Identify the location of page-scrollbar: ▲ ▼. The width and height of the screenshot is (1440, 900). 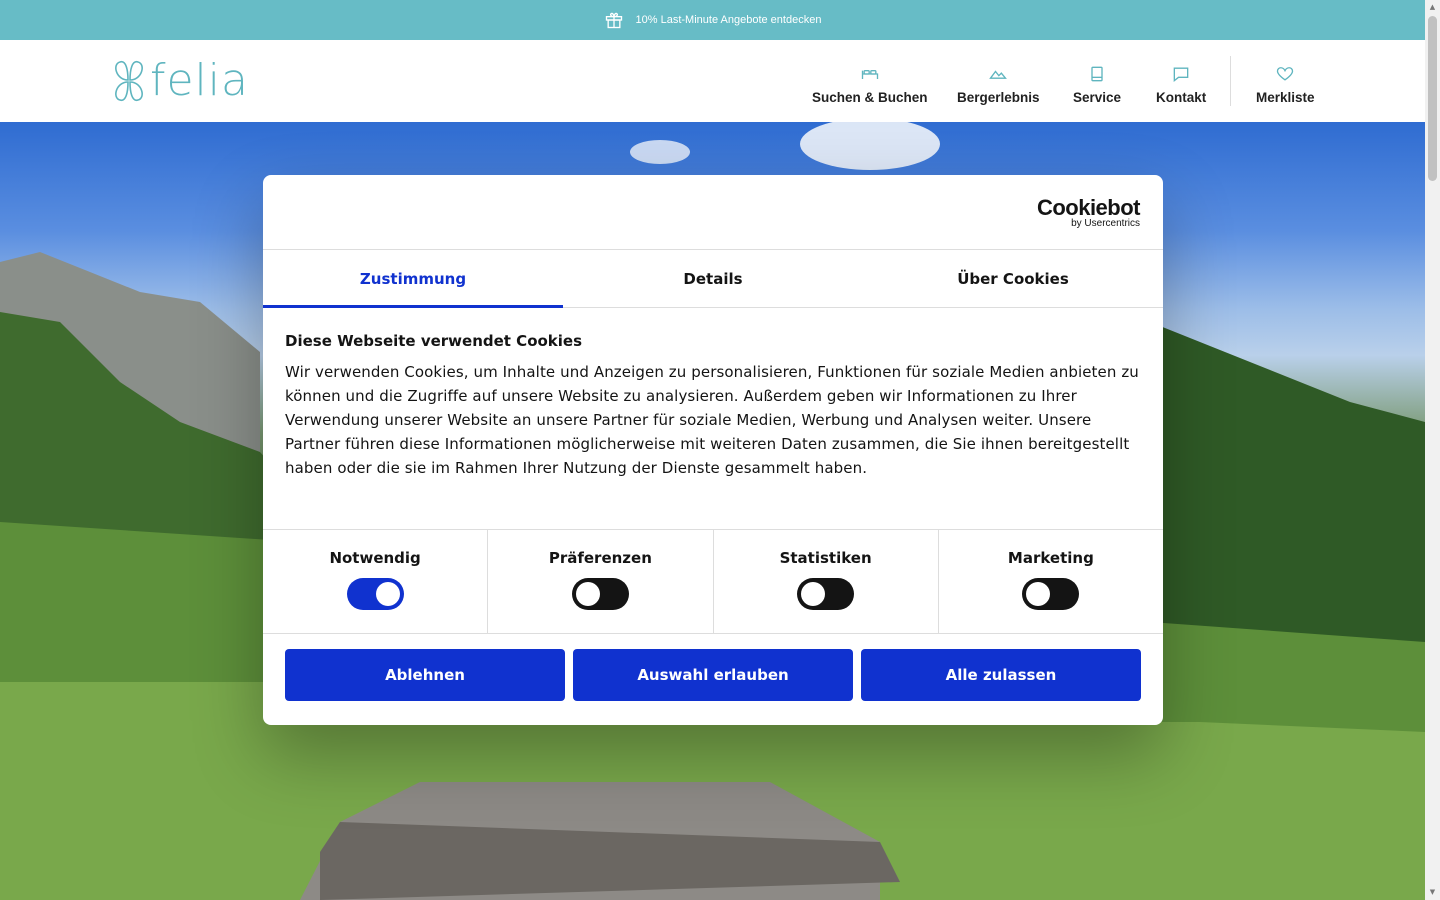
(1432, 450).